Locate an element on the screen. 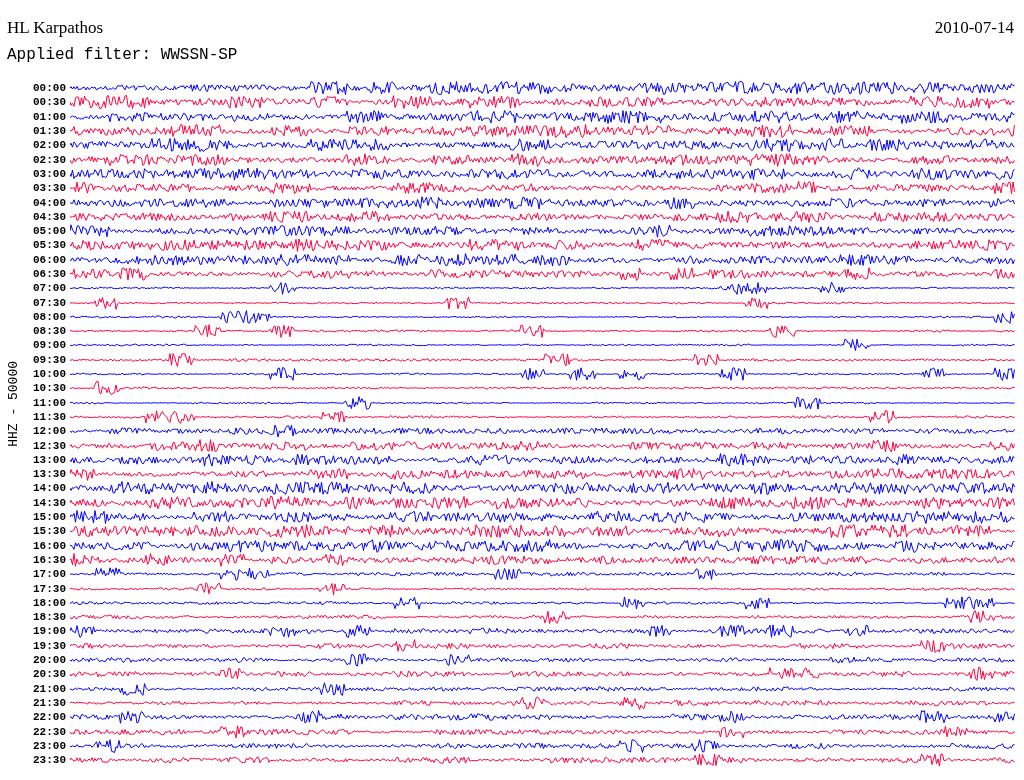  time-label: 15:30 is located at coordinates (49, 531).